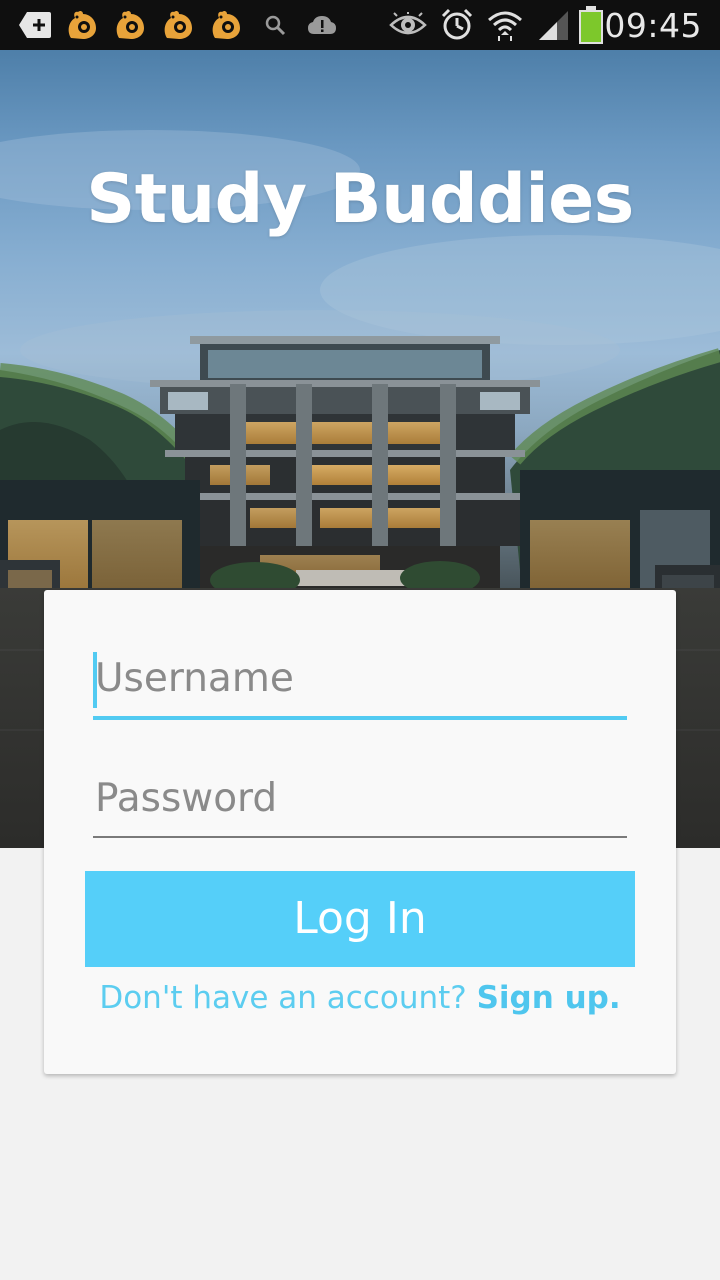 The height and width of the screenshot is (1280, 720). What do you see at coordinates (322, 25) in the screenshot?
I see `cloud-alert-icon` at bounding box center [322, 25].